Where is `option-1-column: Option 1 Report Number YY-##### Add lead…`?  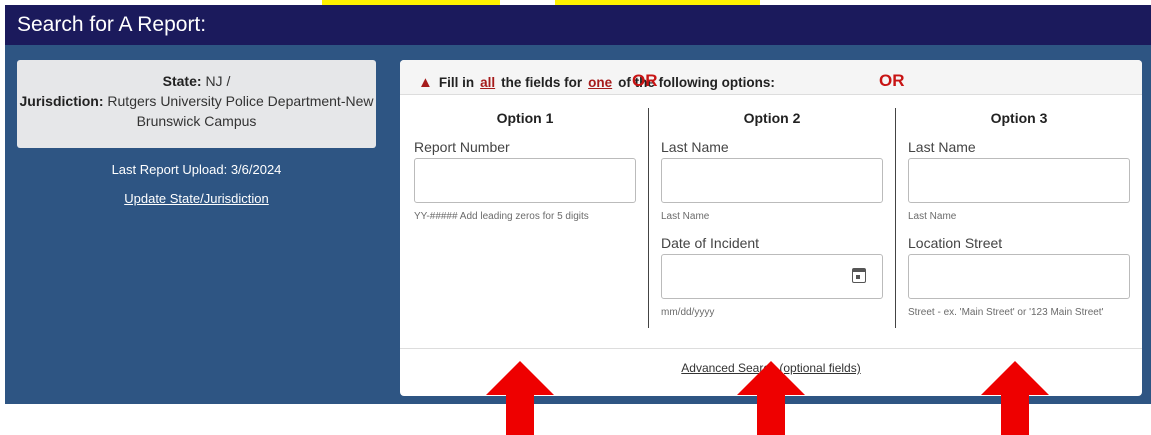 option-1-column: Option 1 Report Number YY-##### Add lead… is located at coordinates (525, 166).